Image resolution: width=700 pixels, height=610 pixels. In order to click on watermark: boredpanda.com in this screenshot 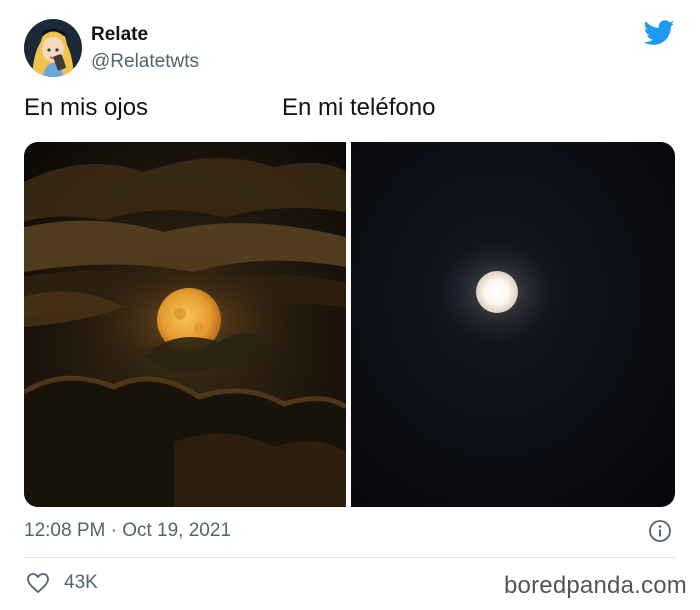, I will do `click(595, 585)`.